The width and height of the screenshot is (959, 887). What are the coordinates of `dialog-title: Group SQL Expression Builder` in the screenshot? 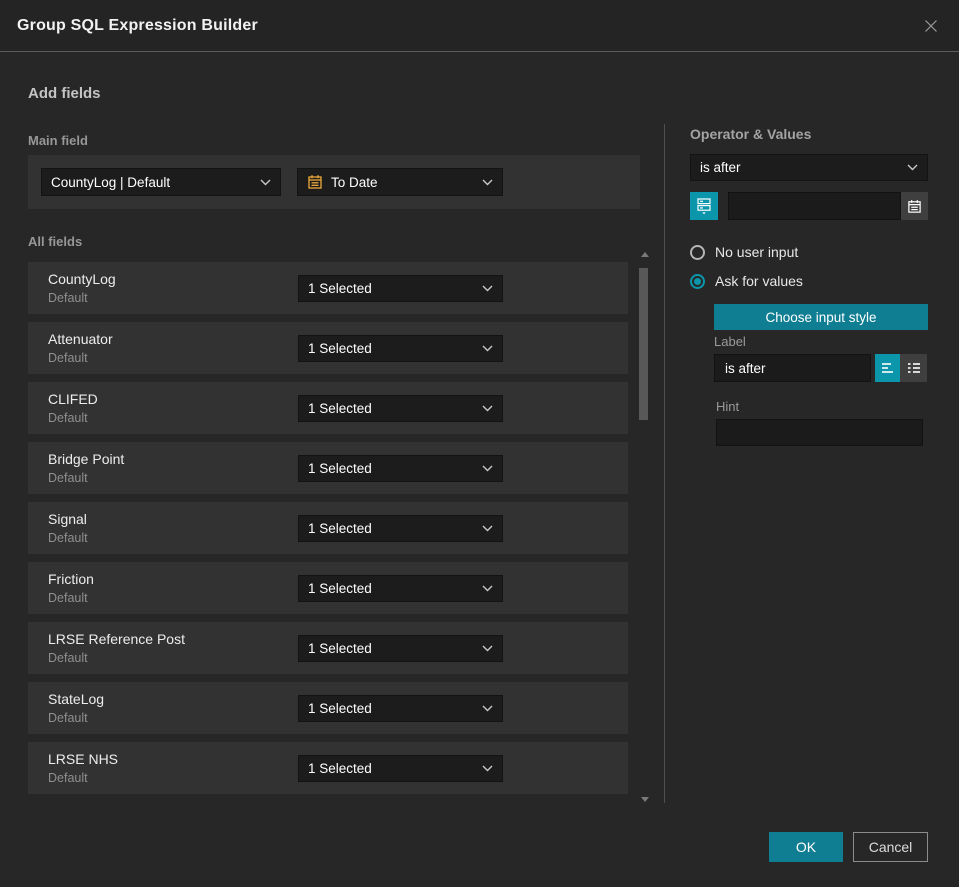 It's located at (137, 25).